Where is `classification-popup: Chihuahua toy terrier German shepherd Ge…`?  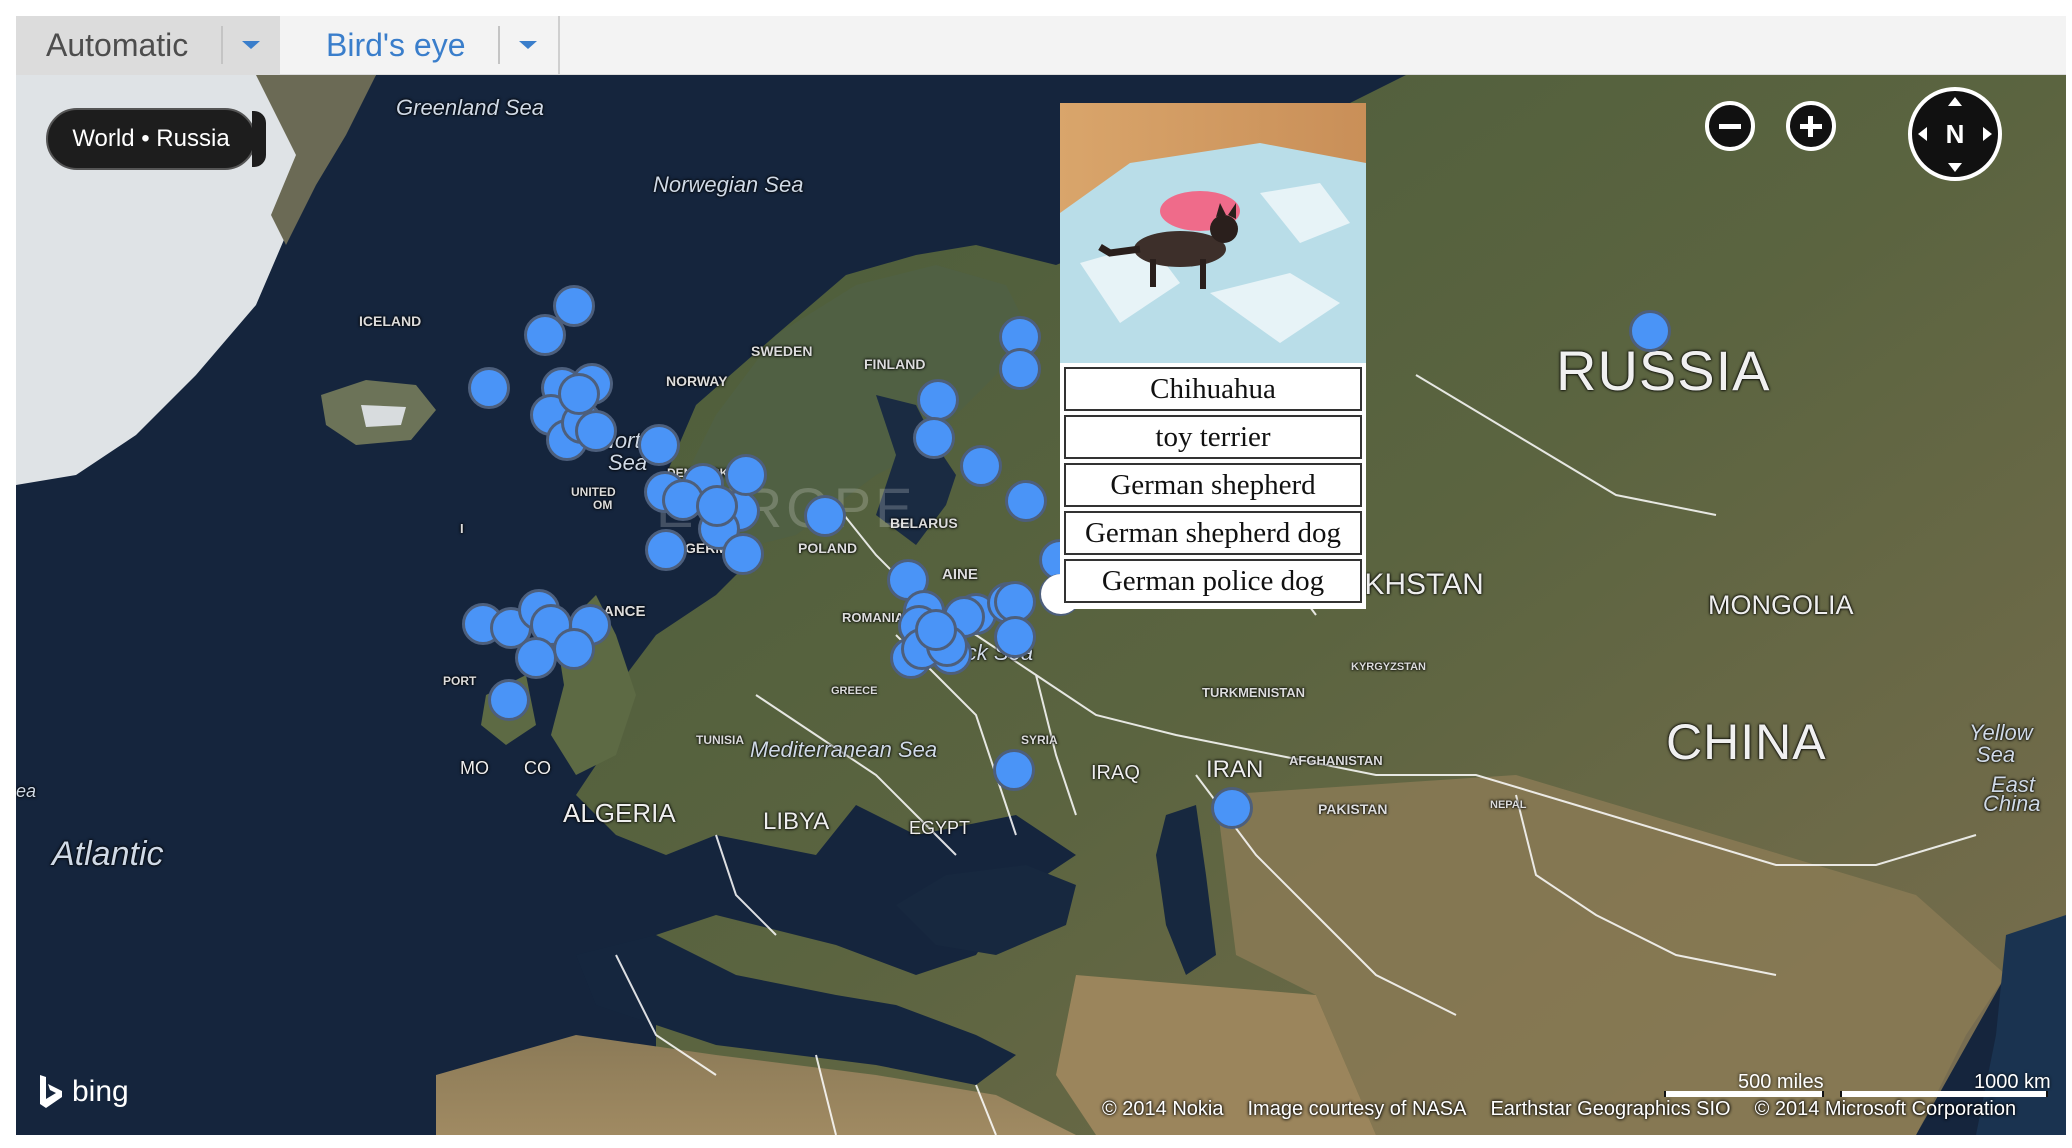
classification-popup: Chihuahua toy terrier German shepherd Ge… is located at coordinates (1213, 356).